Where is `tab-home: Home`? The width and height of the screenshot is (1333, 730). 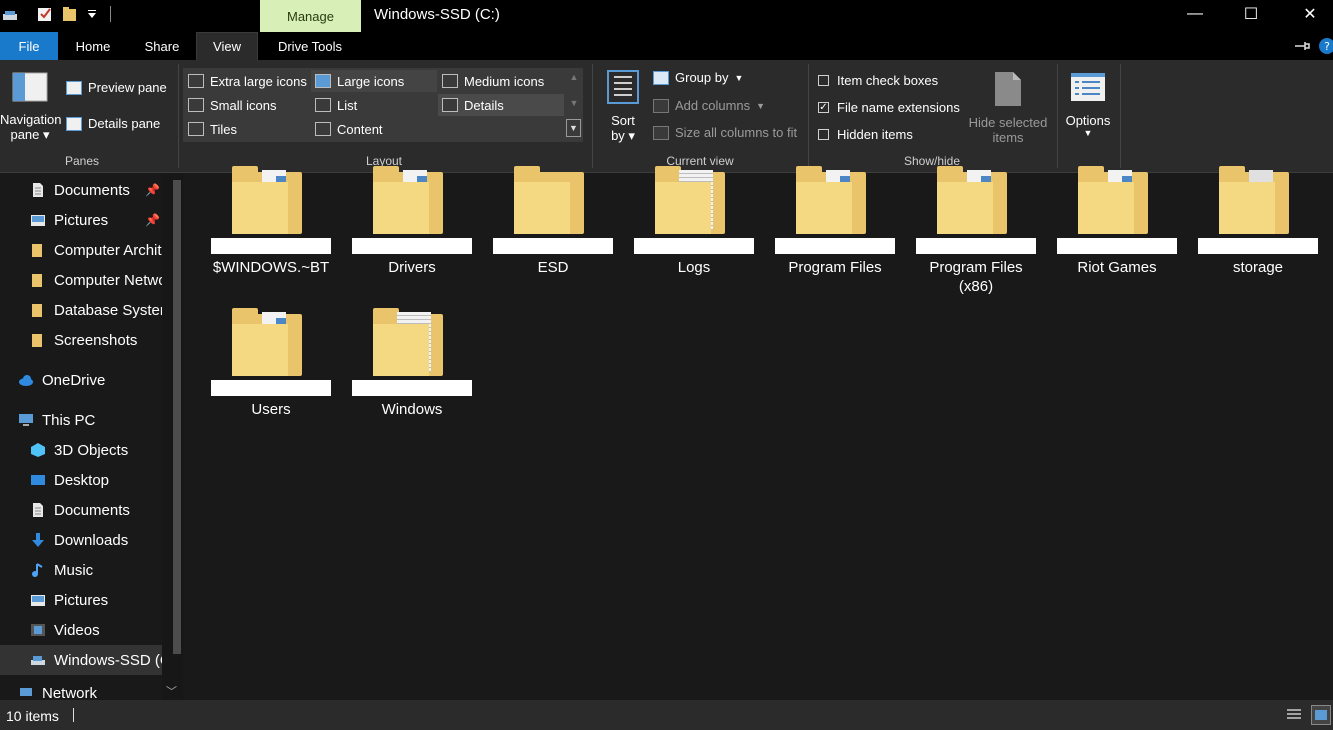 tab-home: Home is located at coordinates (93, 46).